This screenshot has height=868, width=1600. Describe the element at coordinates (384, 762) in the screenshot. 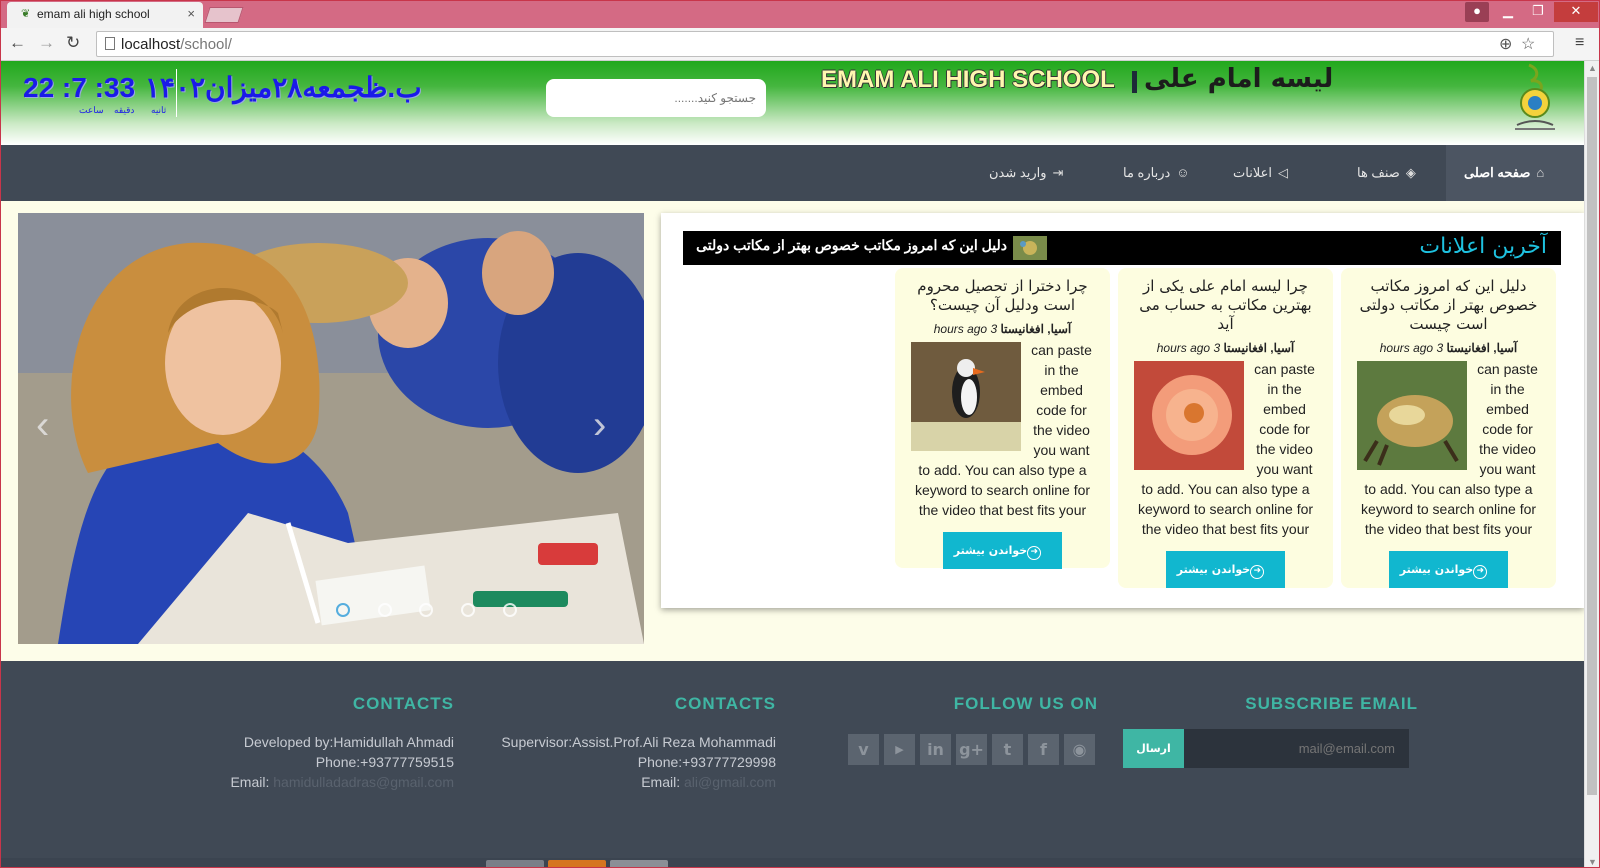

I see `developer-phone: Phone:+93777759515` at that location.